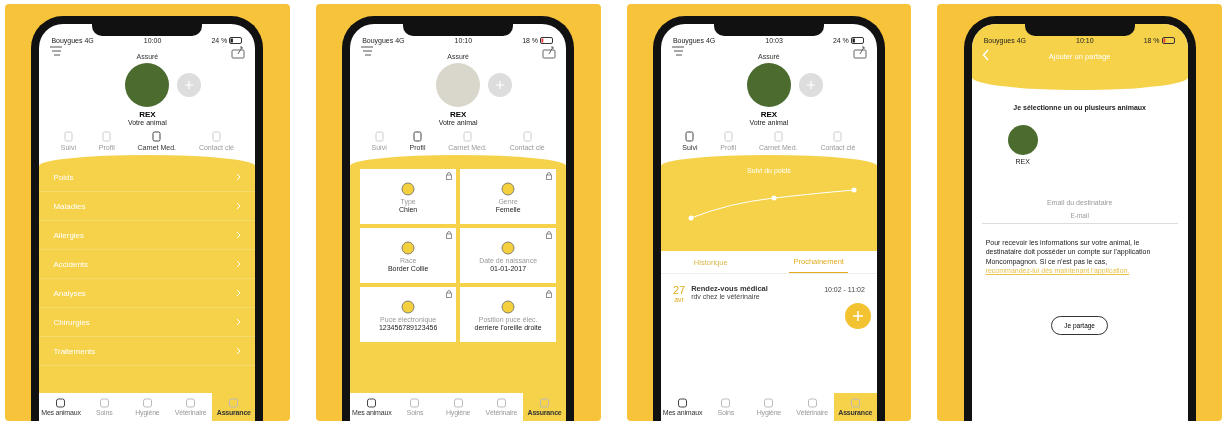 Image resolution: width=1222 pixels, height=421 pixels. What do you see at coordinates (985, 55) in the screenshot?
I see `back-icon` at bounding box center [985, 55].